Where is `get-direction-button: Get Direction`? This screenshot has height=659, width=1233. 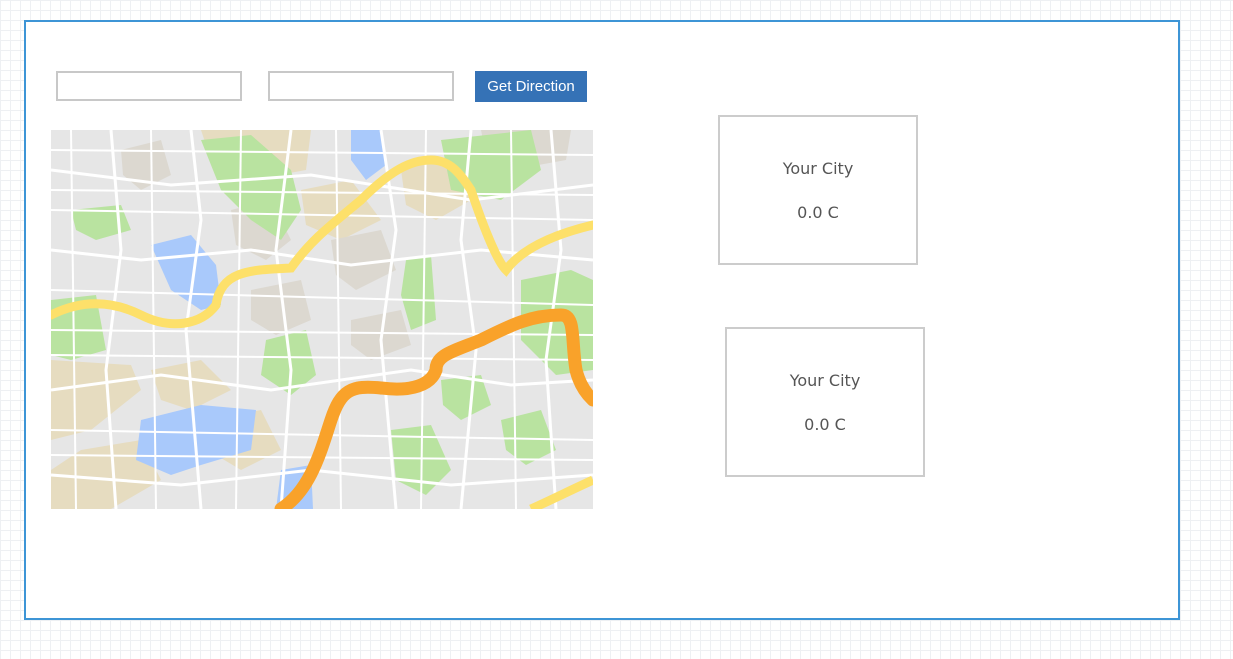
get-direction-button: Get Direction is located at coordinates (531, 86).